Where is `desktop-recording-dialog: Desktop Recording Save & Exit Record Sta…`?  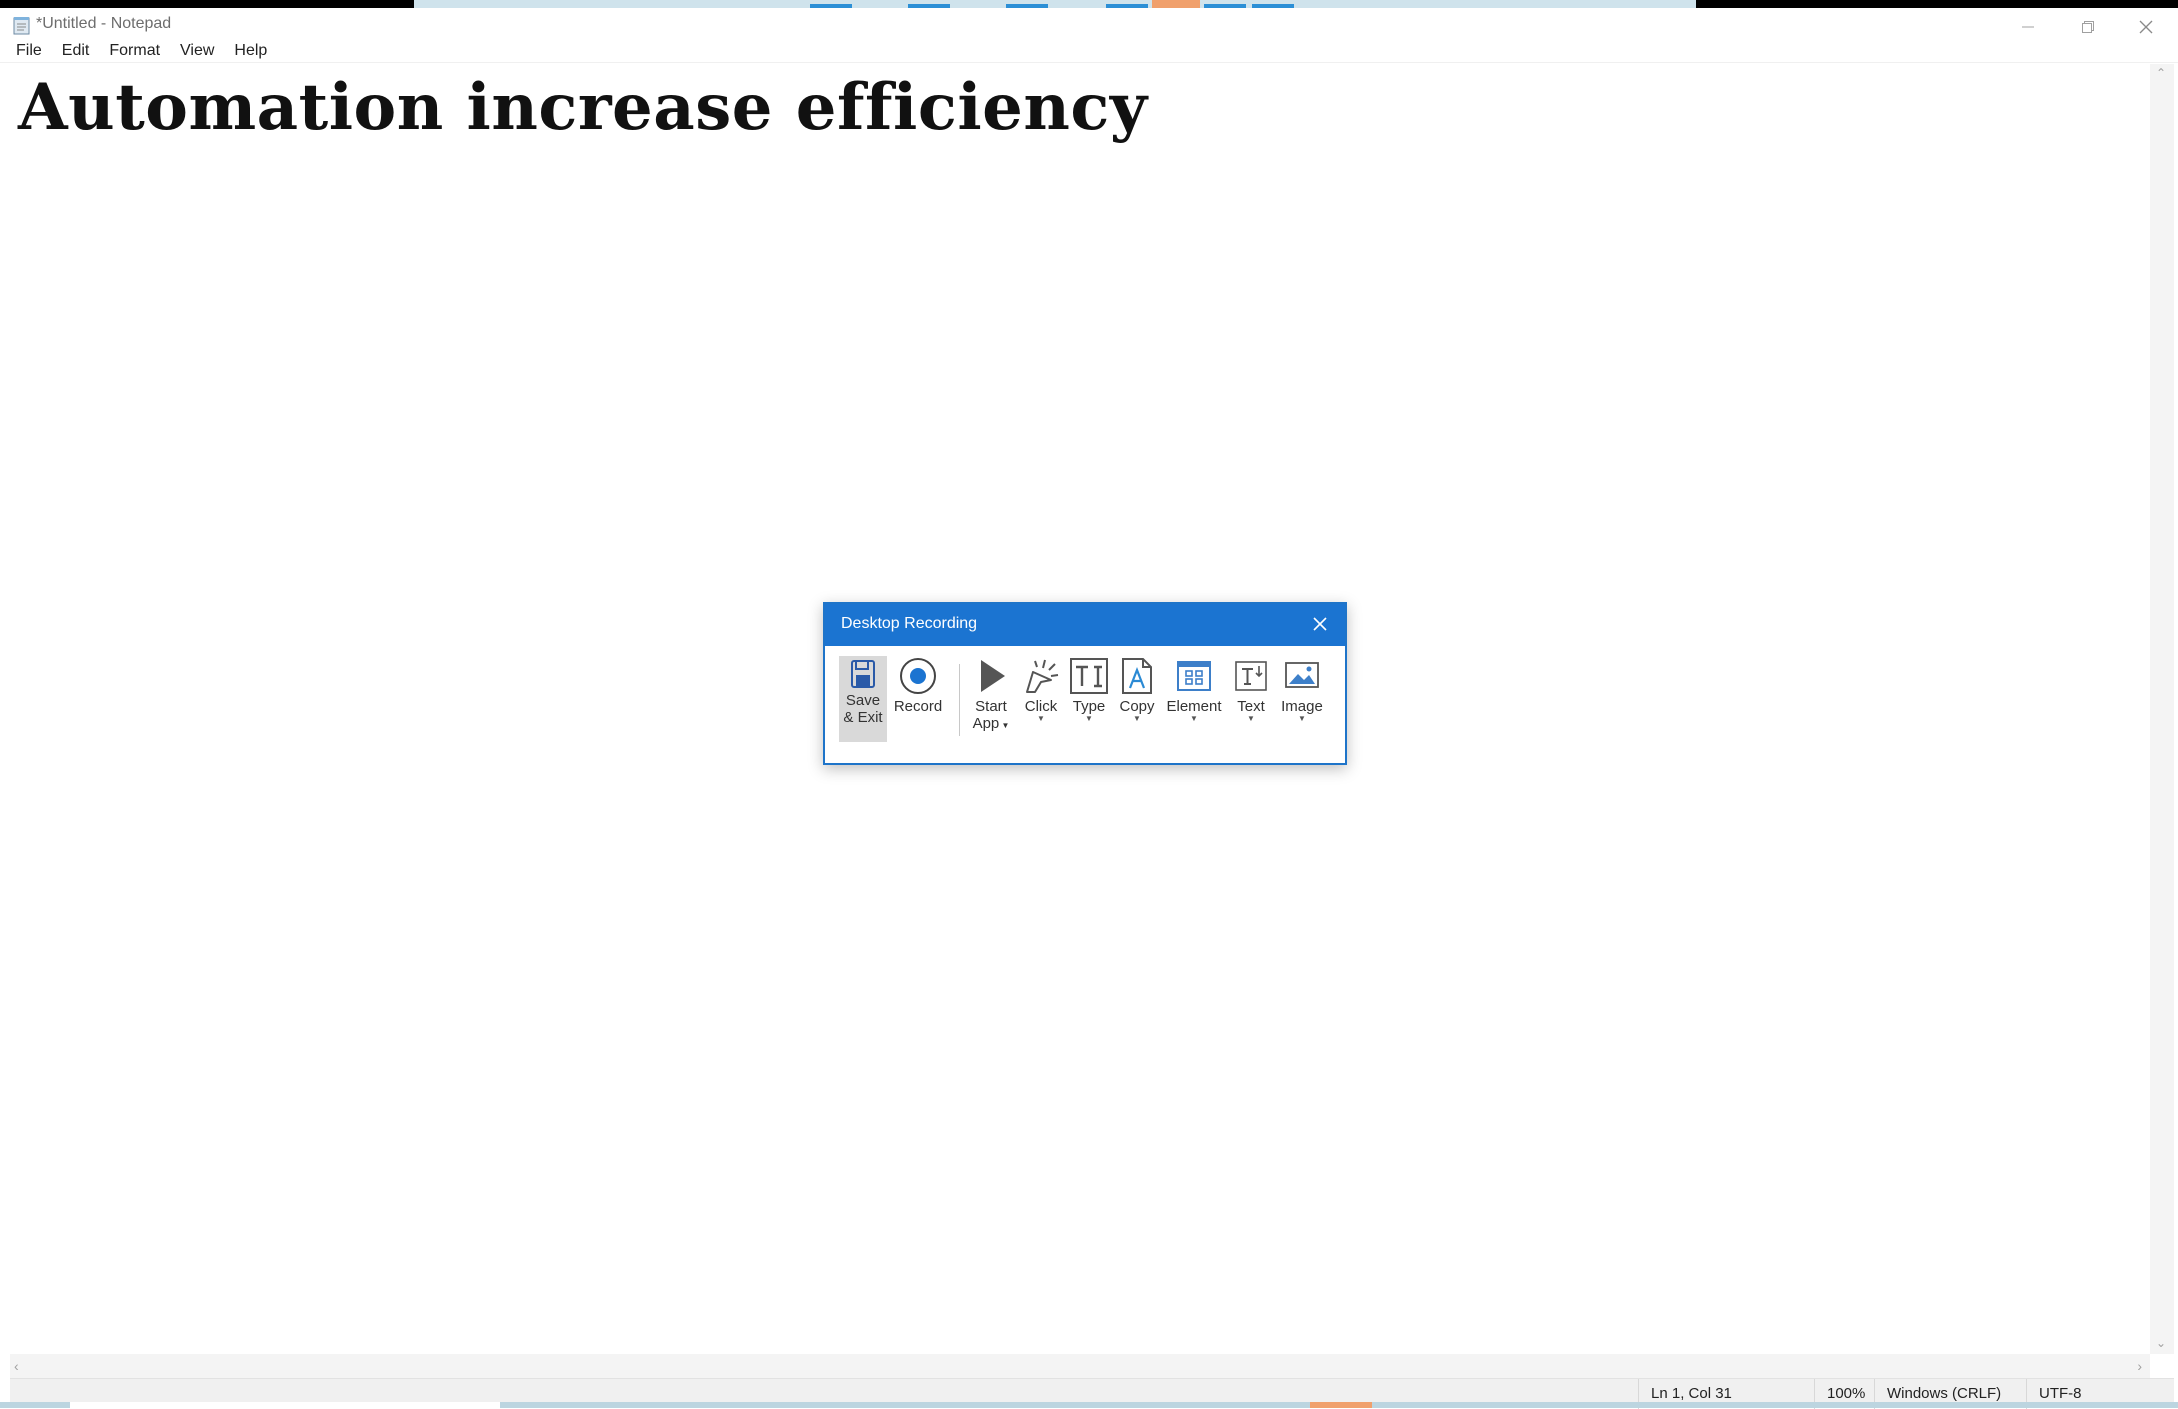
desktop-recording-dialog: Desktop Recording Save & Exit Record Sta… is located at coordinates (1085, 683).